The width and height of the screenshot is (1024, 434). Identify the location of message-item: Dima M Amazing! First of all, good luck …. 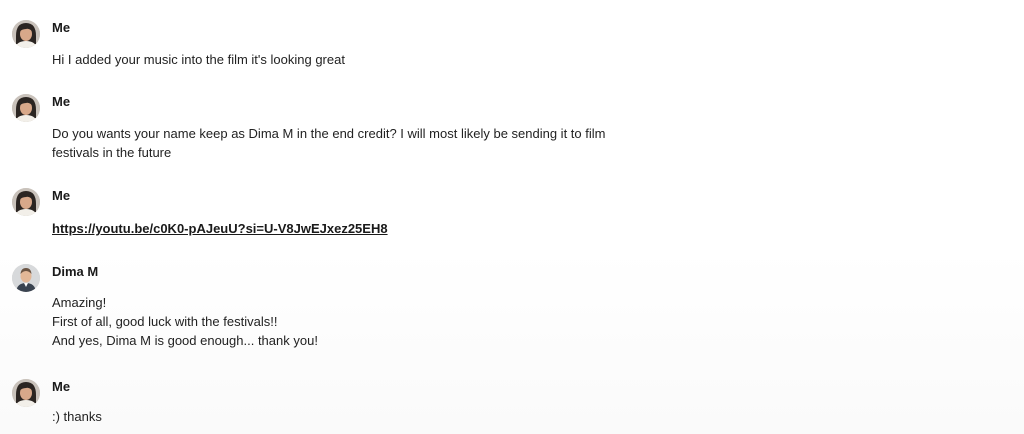
(362, 310).